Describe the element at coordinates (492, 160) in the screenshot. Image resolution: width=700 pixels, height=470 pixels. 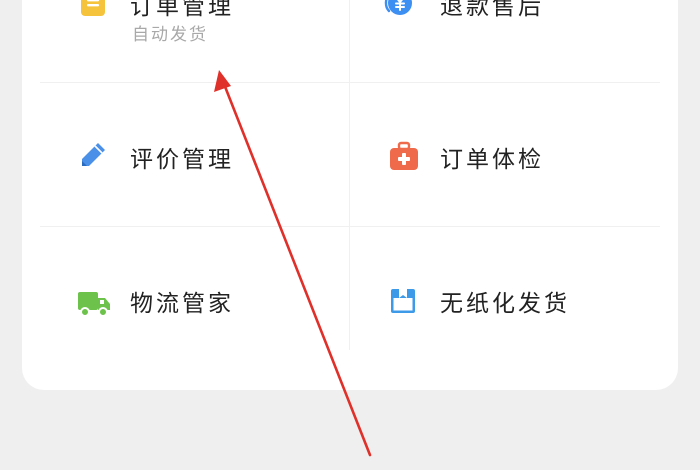
I see `menu-item-label: 订单体检` at that location.